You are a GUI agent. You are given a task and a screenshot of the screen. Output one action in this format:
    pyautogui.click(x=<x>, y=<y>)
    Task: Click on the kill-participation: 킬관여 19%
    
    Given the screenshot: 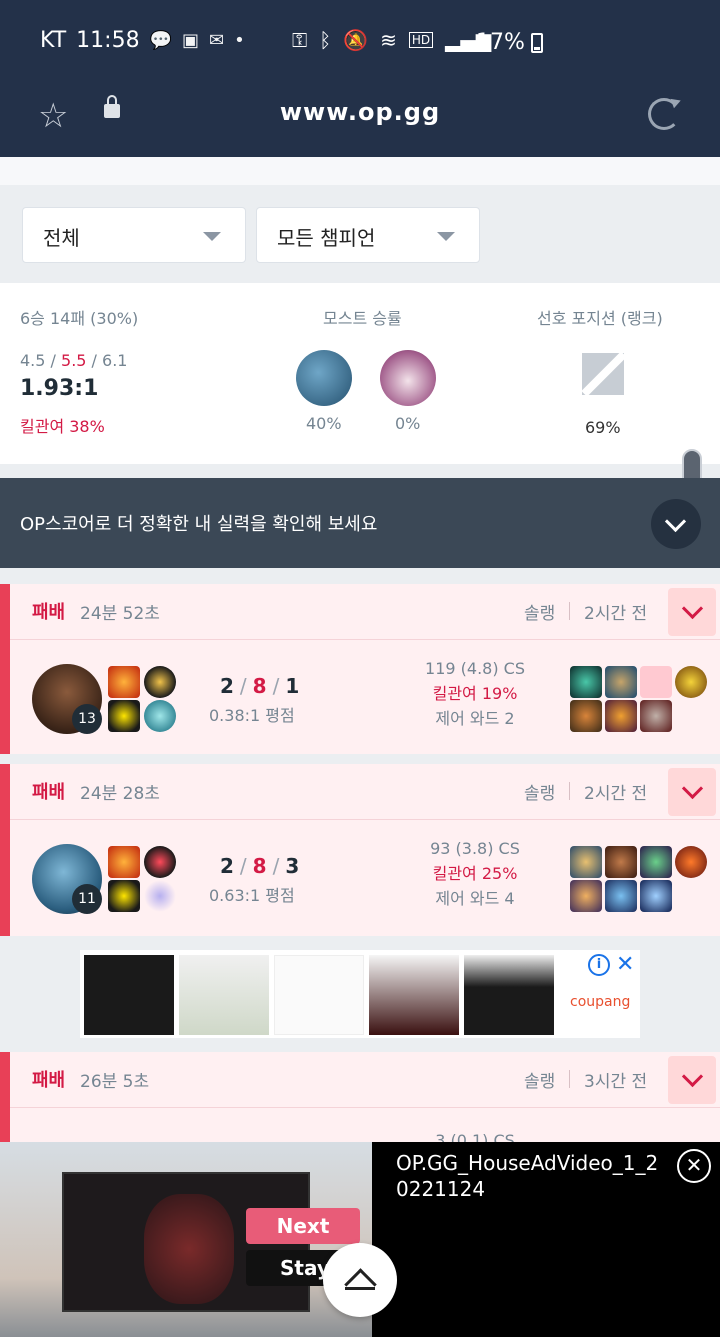 What is the action you would take?
    pyautogui.click(x=475, y=693)
    